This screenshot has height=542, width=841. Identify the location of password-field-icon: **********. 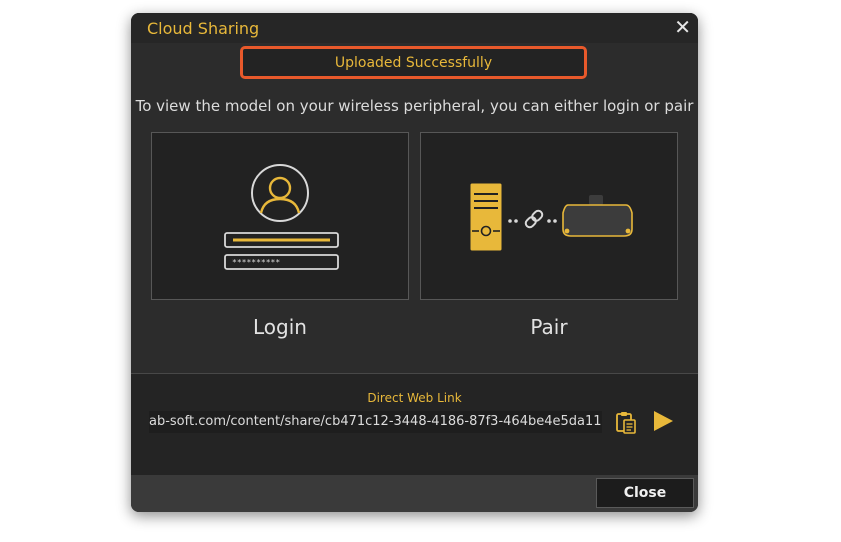
(281, 262).